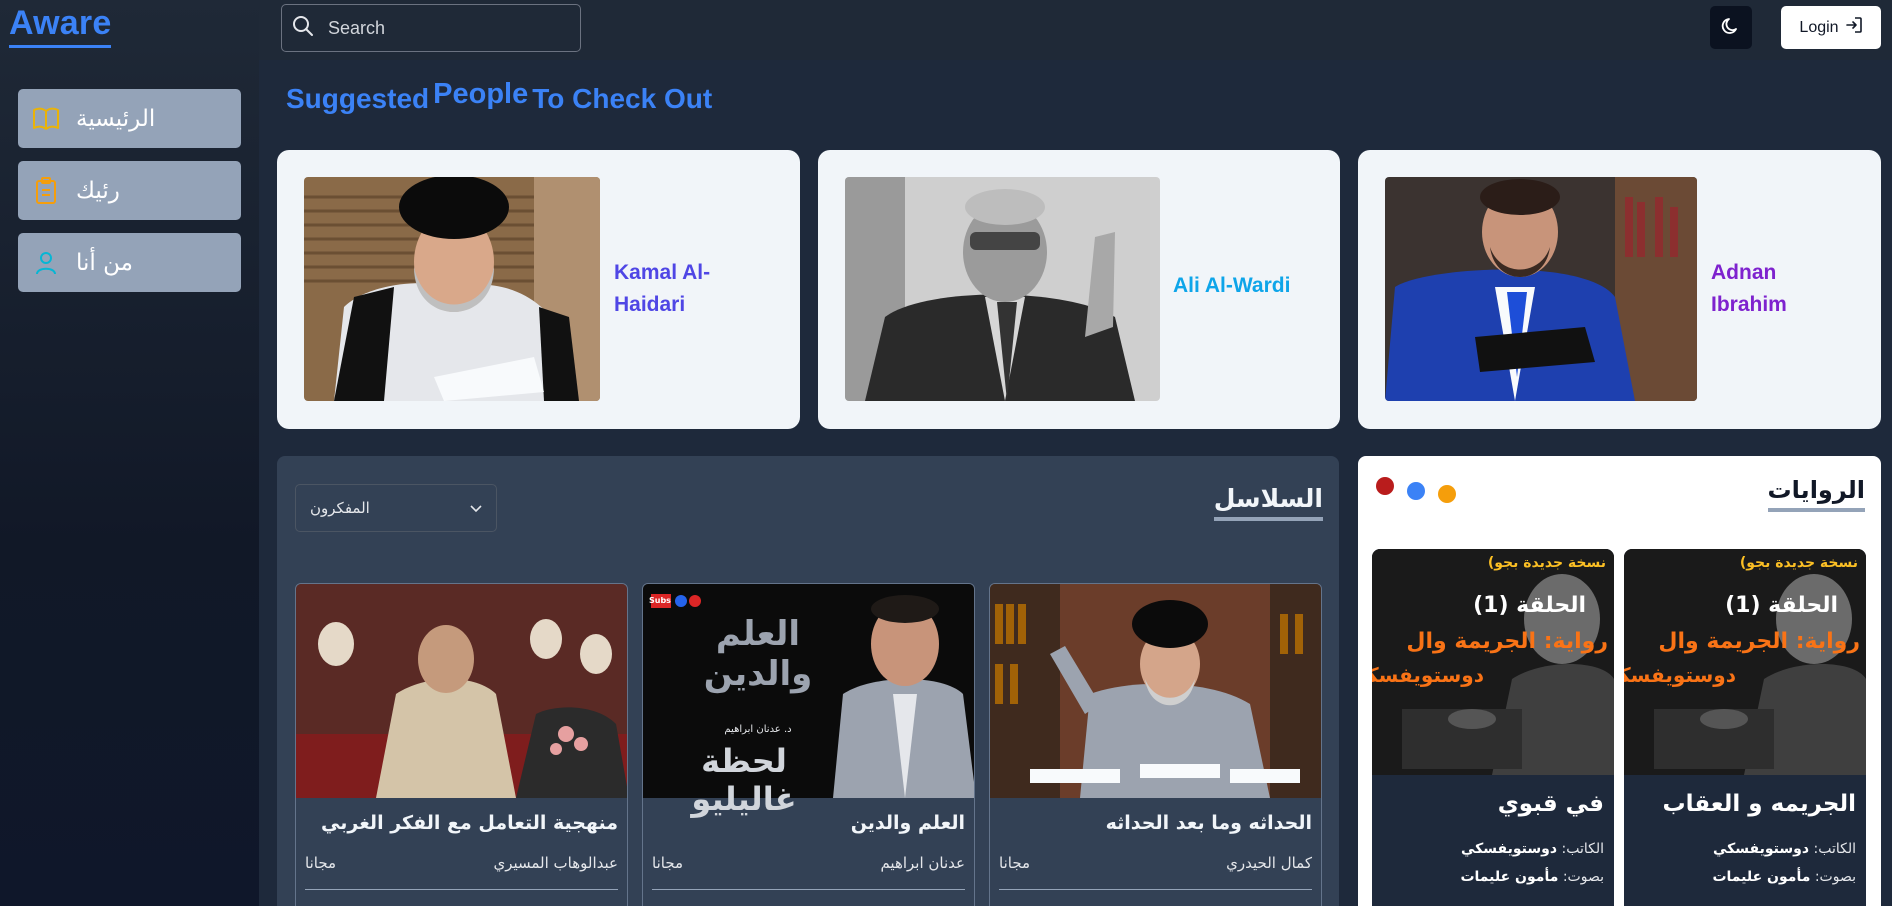  What do you see at coordinates (60, 26) in the screenshot?
I see `app-logo: Aware` at bounding box center [60, 26].